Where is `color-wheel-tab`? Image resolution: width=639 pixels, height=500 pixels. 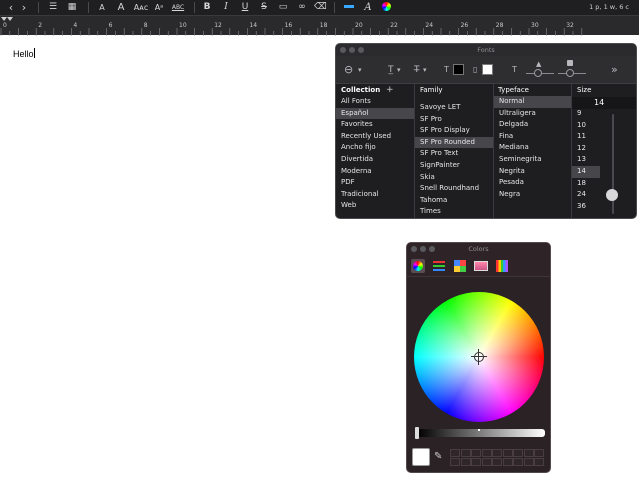
color-wheel-tab is located at coordinates (418, 266).